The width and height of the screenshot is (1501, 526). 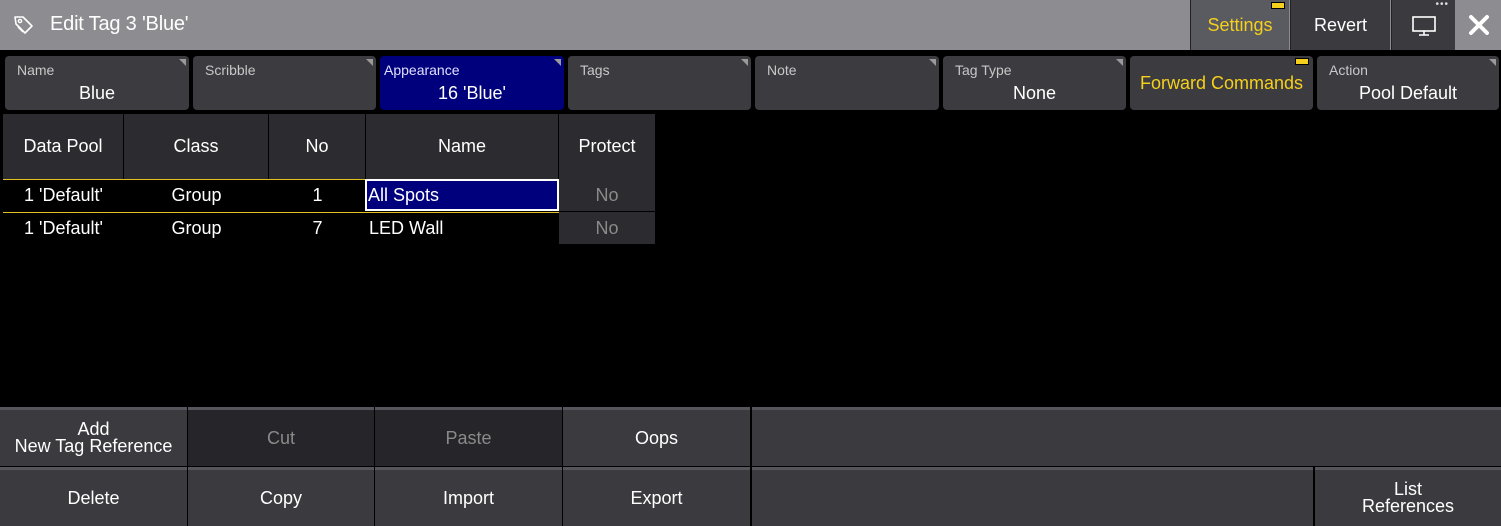 I want to click on delete-button-label: Delete, so click(x=93, y=497).